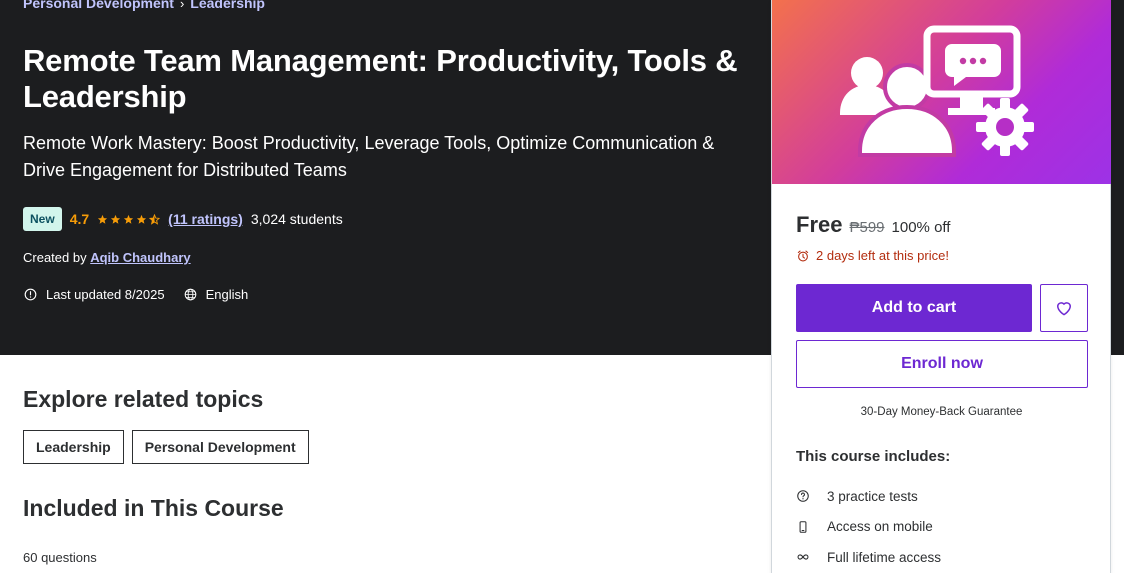 The image size is (1124, 573). I want to click on money-back-guarantee: 30-Day Money-Back Guarantee, so click(941, 412).